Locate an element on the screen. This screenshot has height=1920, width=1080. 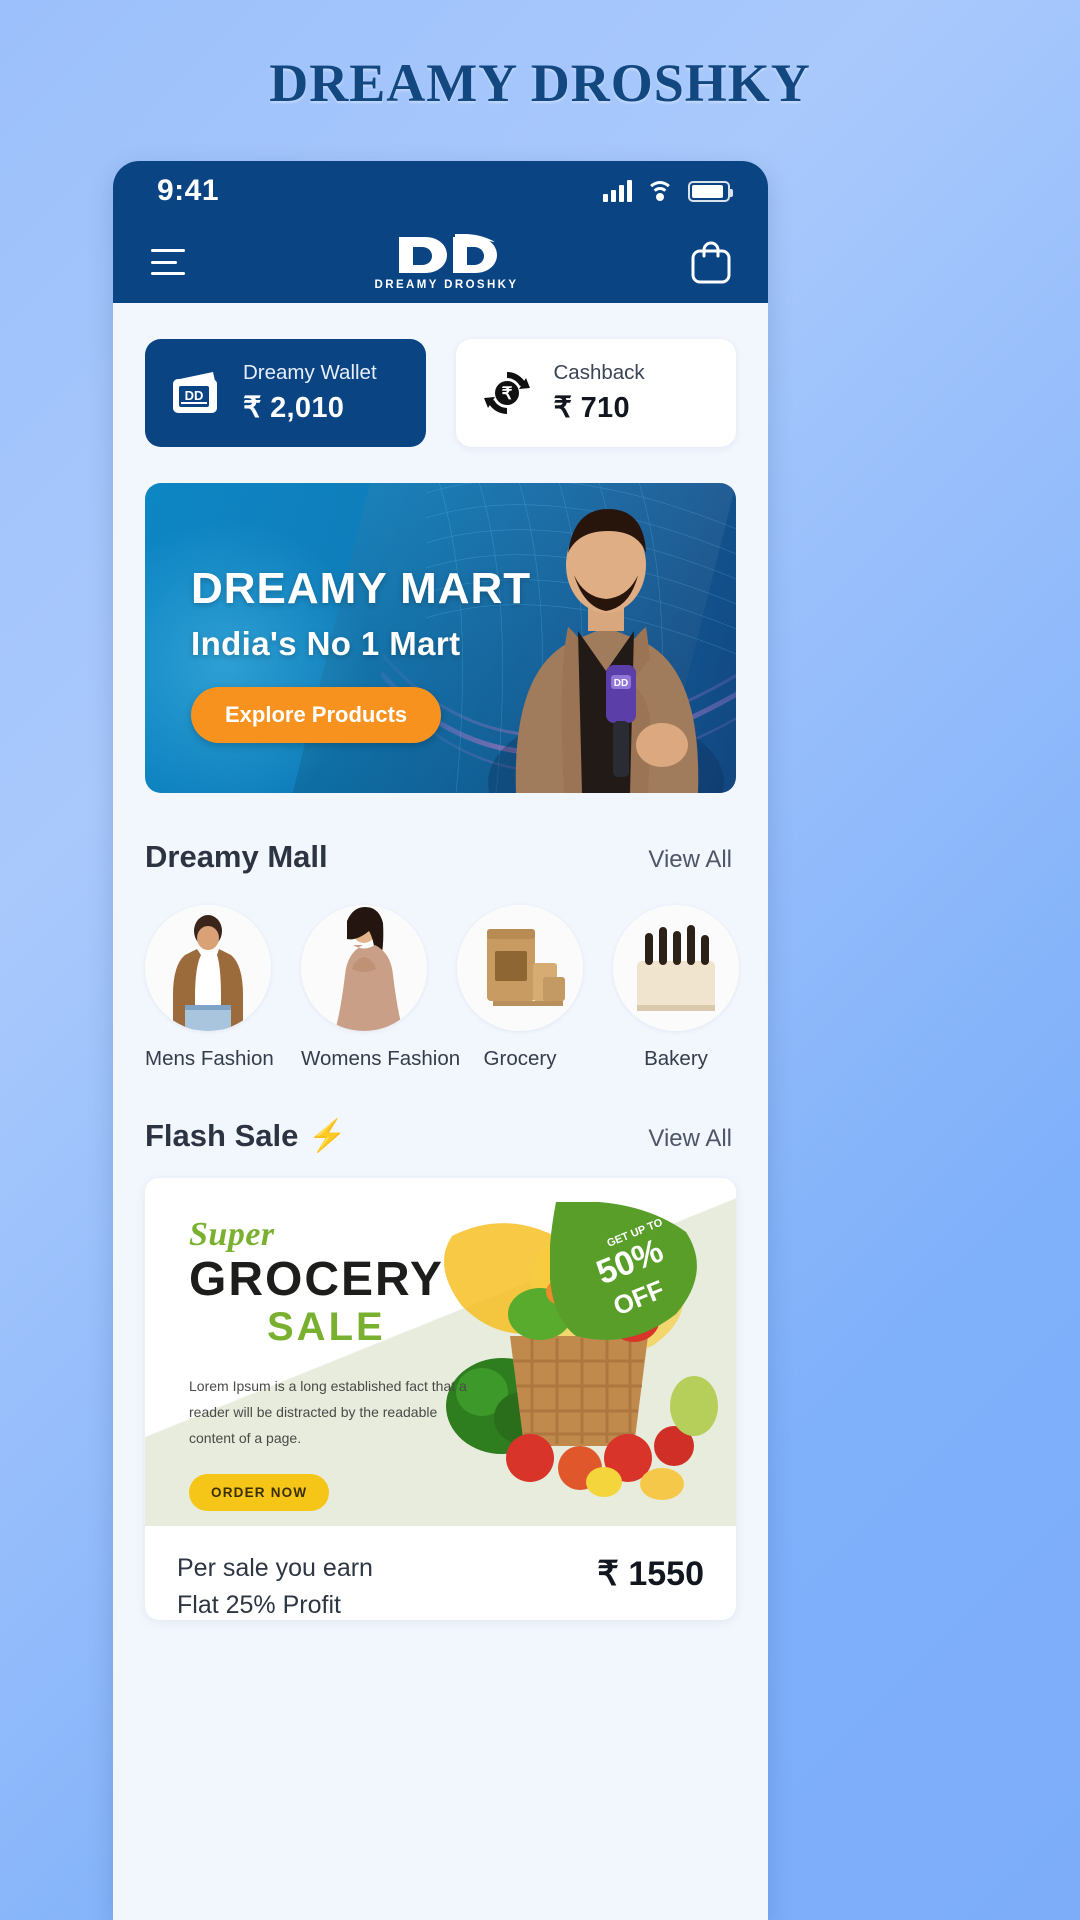
app-logo: DREAMY DROSHKY is located at coordinates (446, 262).